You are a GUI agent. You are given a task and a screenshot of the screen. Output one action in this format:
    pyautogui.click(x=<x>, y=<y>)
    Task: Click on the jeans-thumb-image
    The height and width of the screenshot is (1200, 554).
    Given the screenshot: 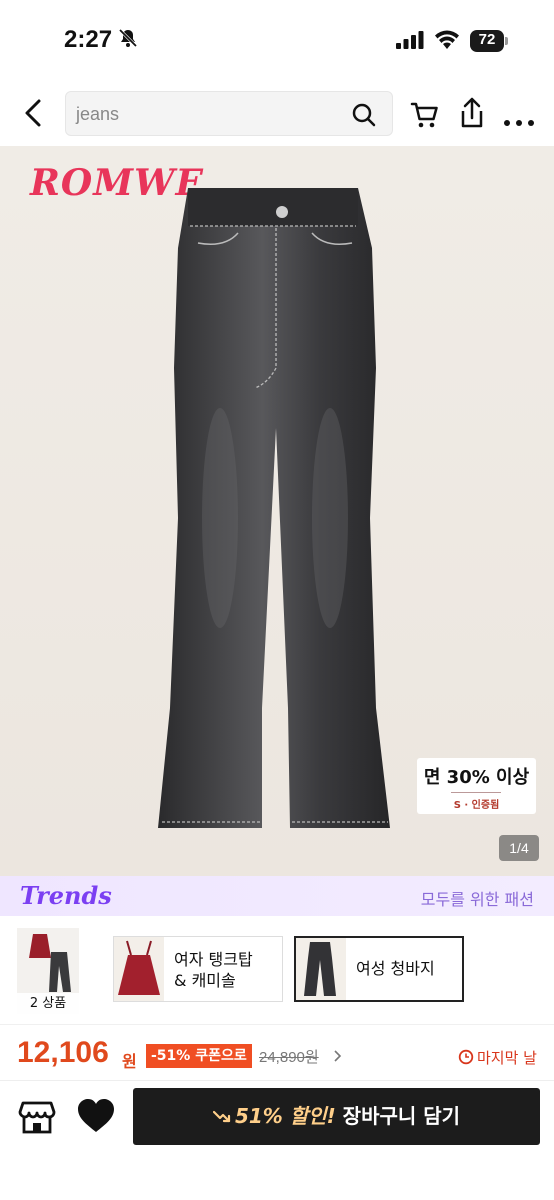 What is the action you would take?
    pyautogui.click(x=321, y=969)
    